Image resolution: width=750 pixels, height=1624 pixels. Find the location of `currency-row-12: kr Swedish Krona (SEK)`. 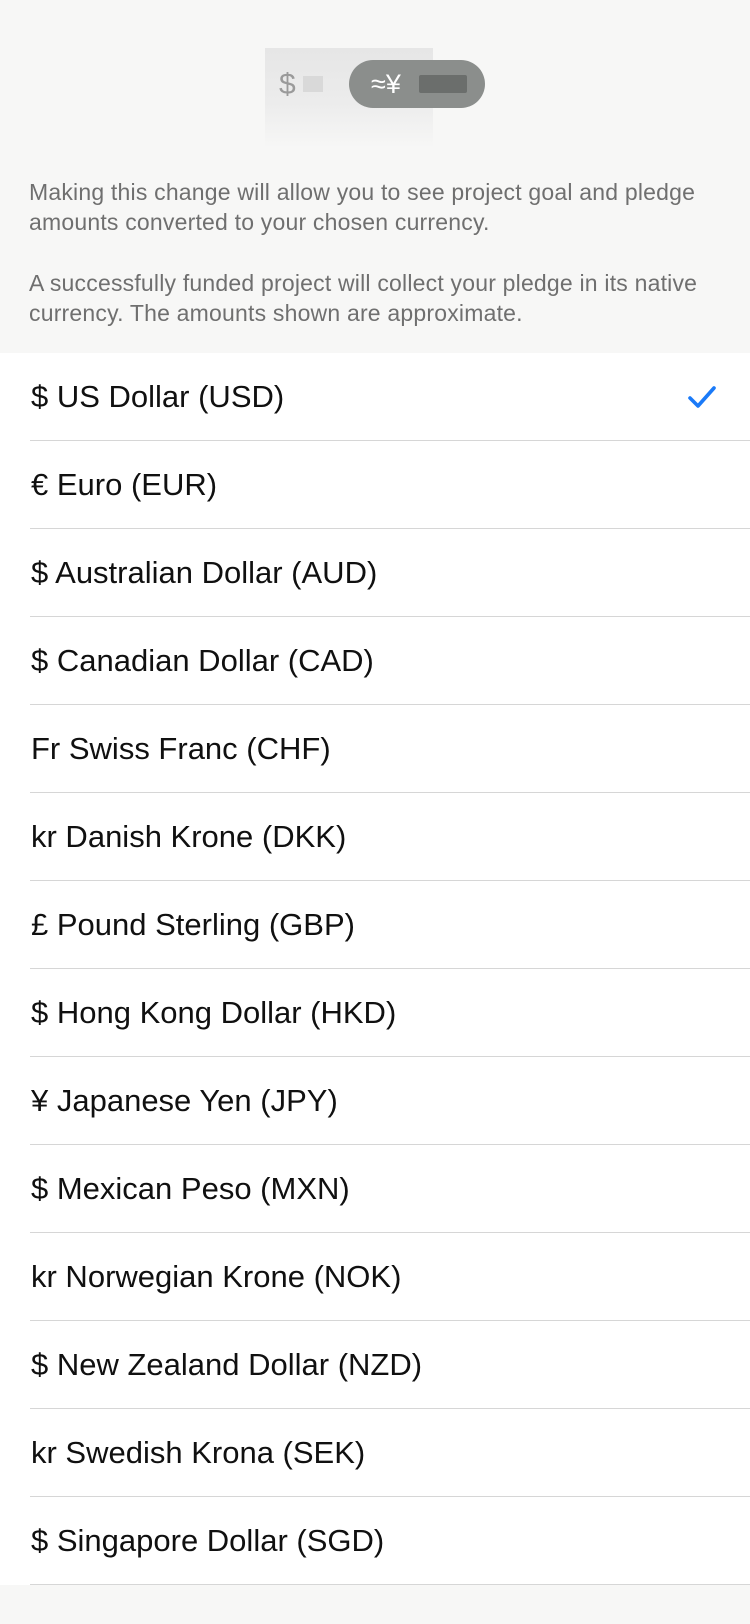

currency-row-12: kr Swedish Krona (SEK) is located at coordinates (375, 1453).